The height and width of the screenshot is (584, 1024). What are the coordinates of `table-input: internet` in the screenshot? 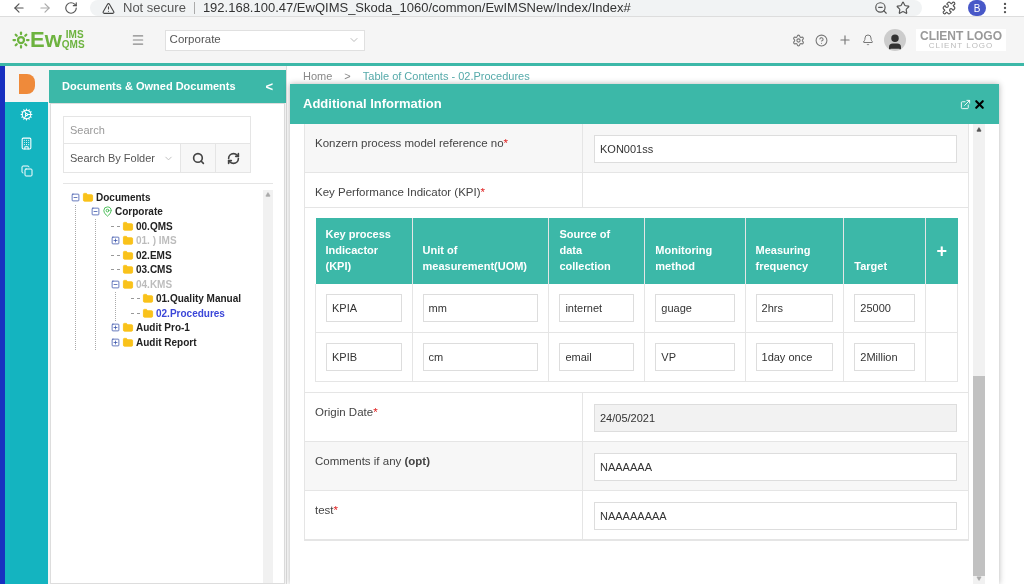 It's located at (597, 308).